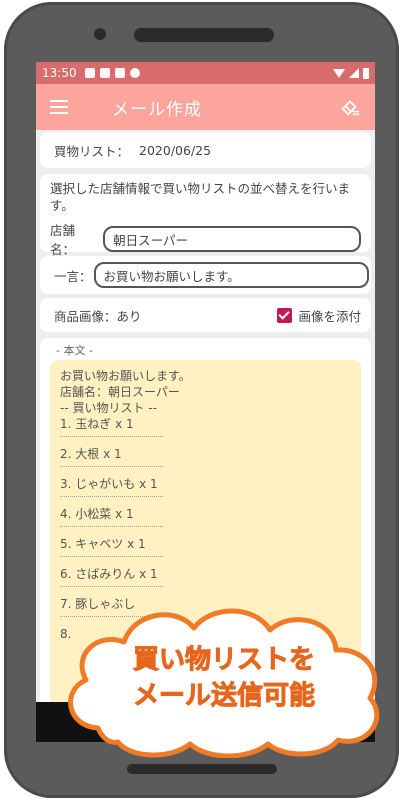 This screenshot has height=800, width=403. I want to click on wifi-icon, so click(339, 73).